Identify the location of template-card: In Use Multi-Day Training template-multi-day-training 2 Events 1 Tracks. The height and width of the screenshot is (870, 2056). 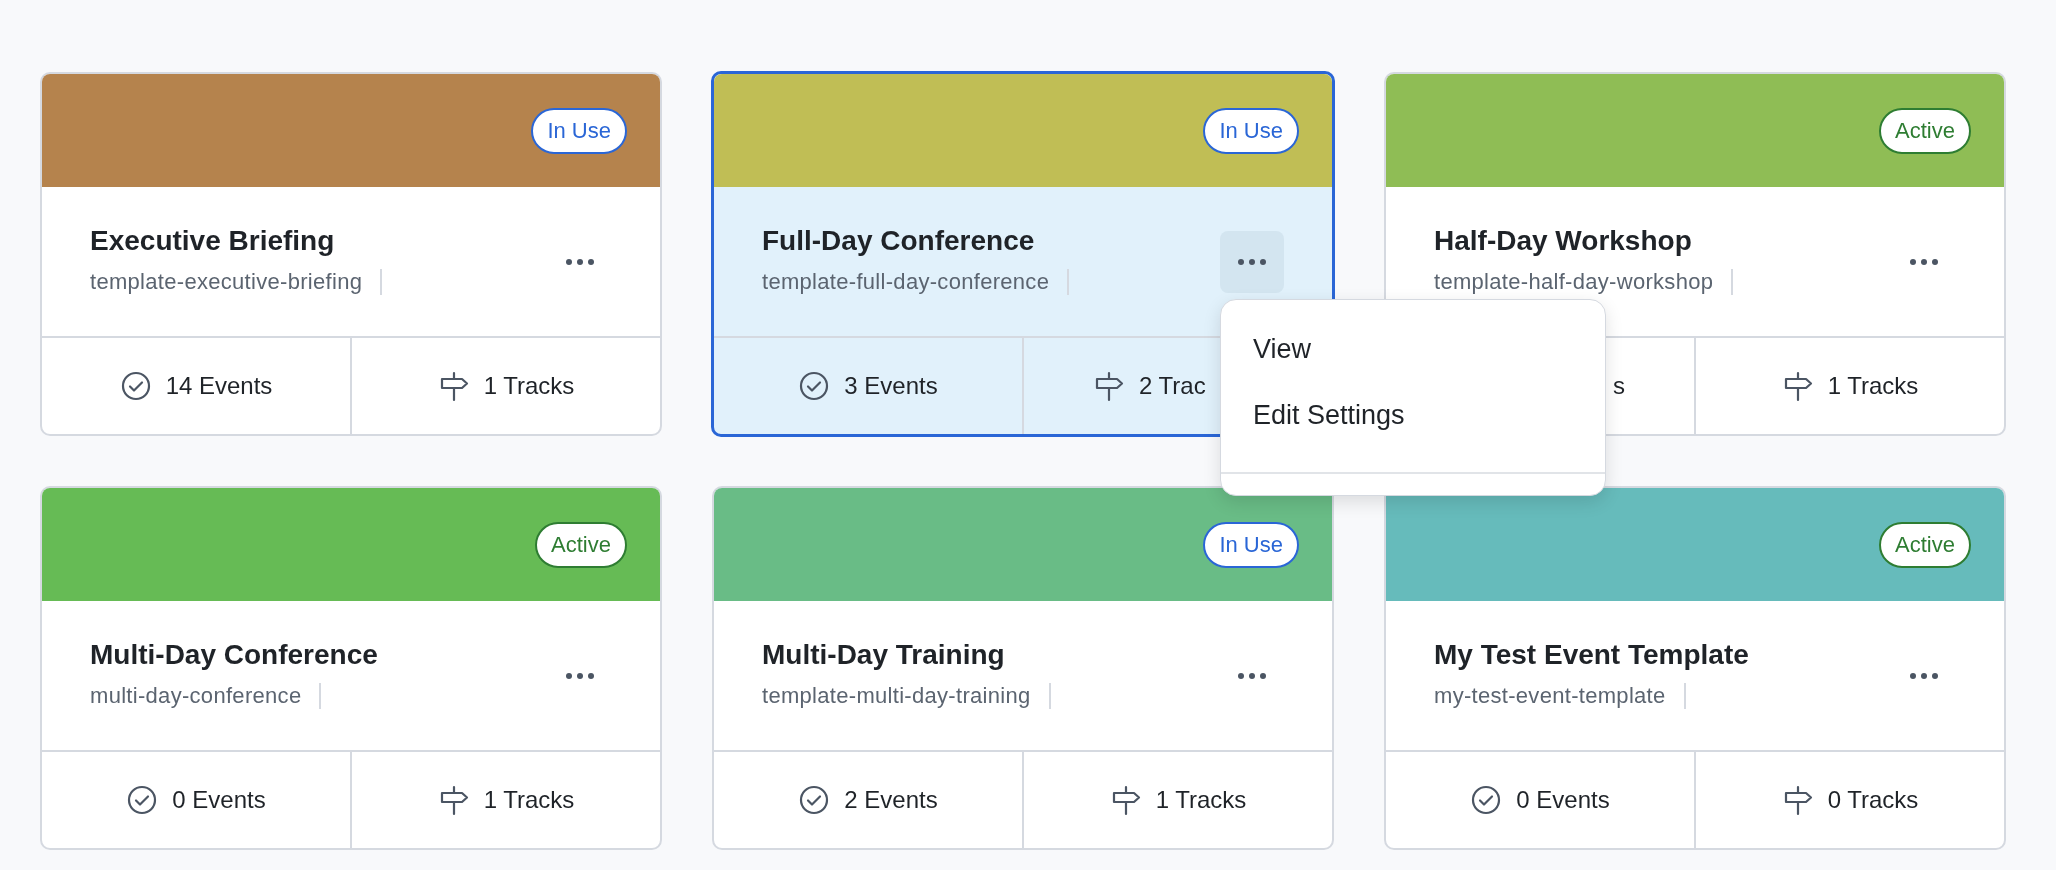
(1023, 668).